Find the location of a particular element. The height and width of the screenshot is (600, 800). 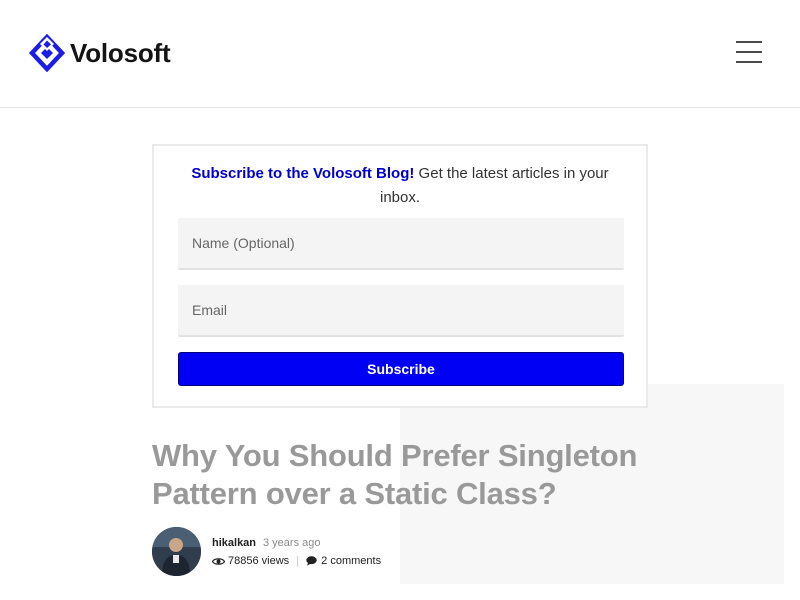

menu-bar-top is located at coordinates (749, 42).